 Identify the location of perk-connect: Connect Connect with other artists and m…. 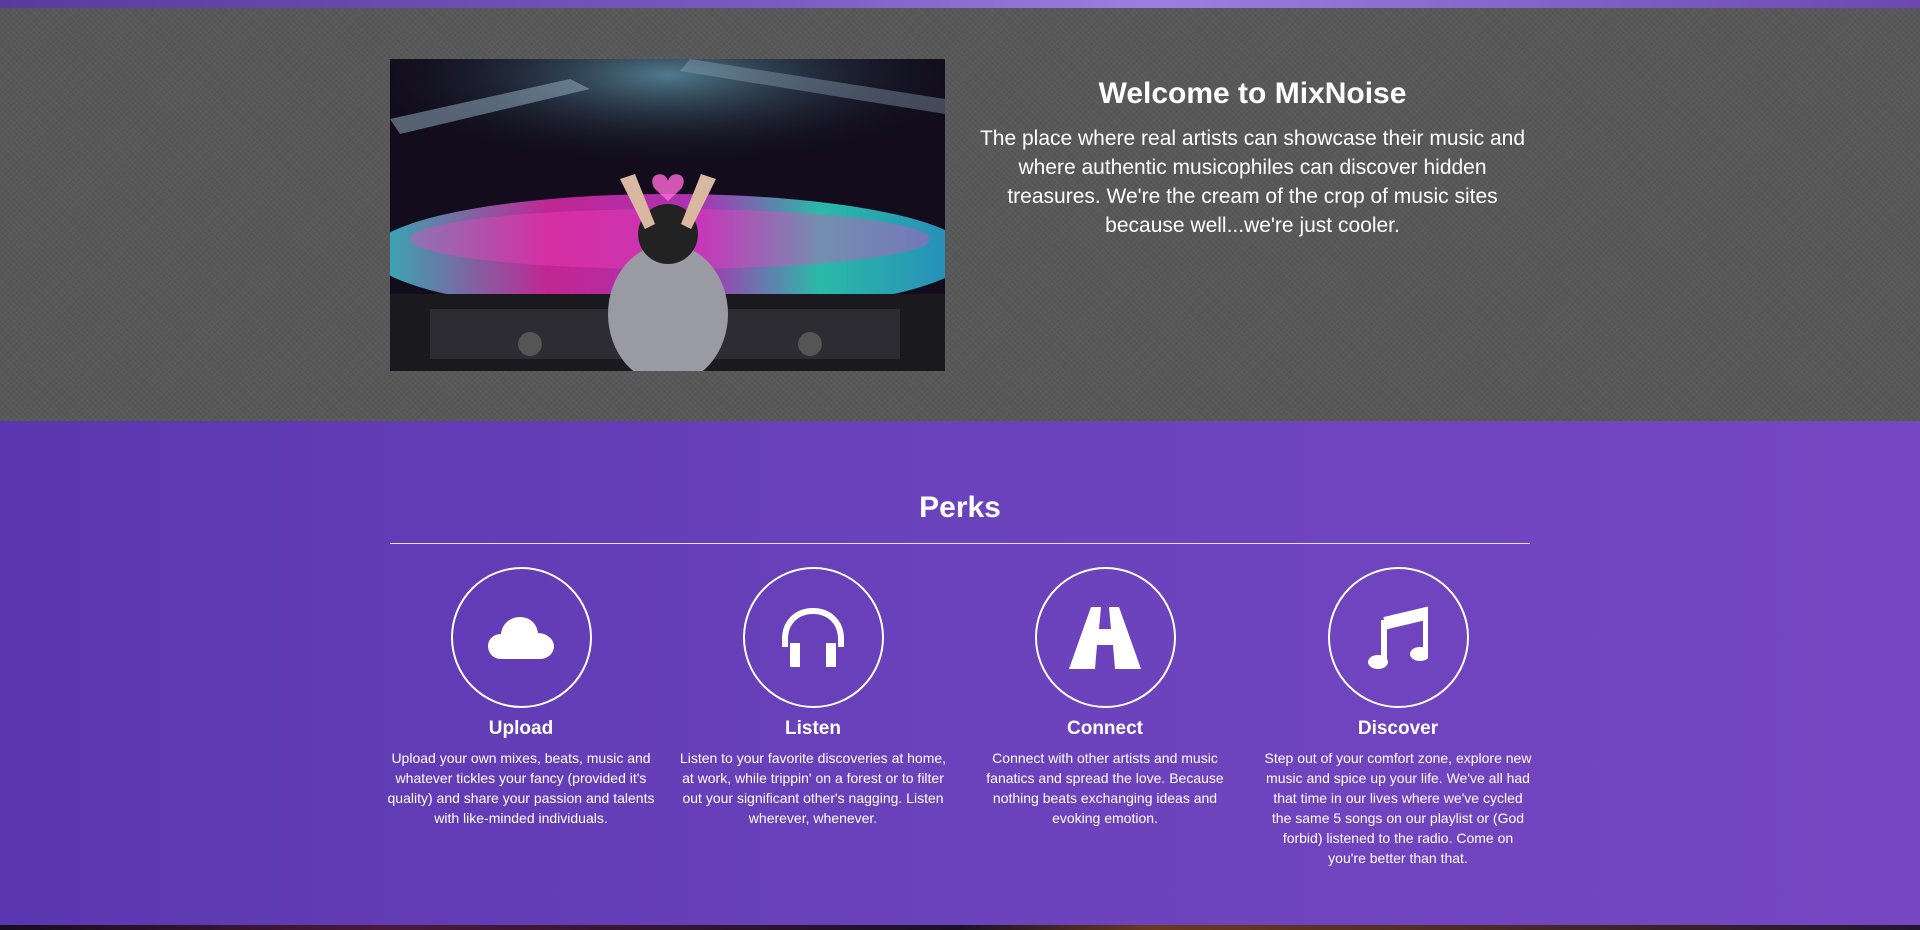
(1105, 697).